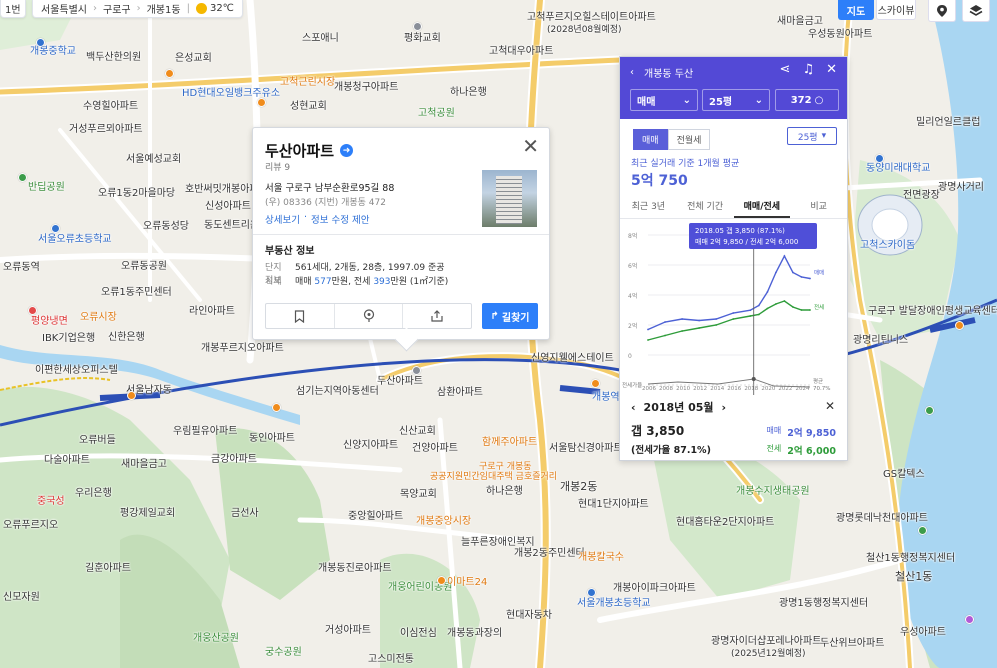  Describe the element at coordinates (320, 39) in the screenshot. I see `map-label: 스포애니` at that location.